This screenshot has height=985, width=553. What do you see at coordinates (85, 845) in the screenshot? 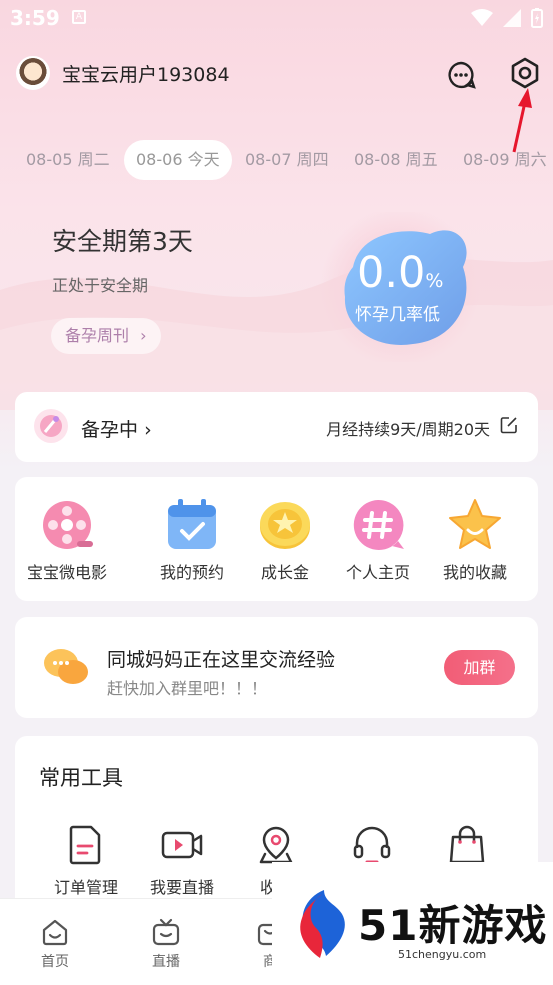
I see `order-icon` at bounding box center [85, 845].